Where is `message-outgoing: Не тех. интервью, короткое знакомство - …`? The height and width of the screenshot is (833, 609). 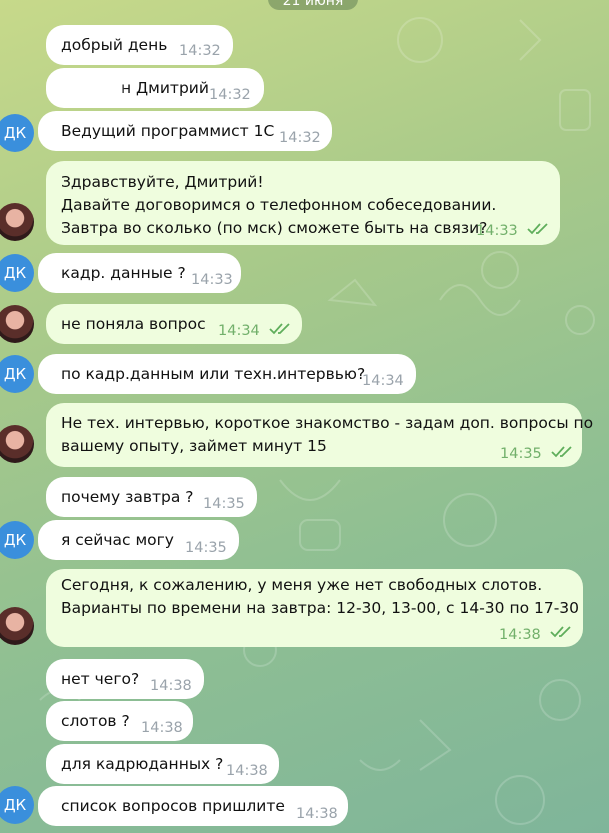
message-outgoing: Не тех. интервью, короткое знакомство - … is located at coordinates (320, 435).